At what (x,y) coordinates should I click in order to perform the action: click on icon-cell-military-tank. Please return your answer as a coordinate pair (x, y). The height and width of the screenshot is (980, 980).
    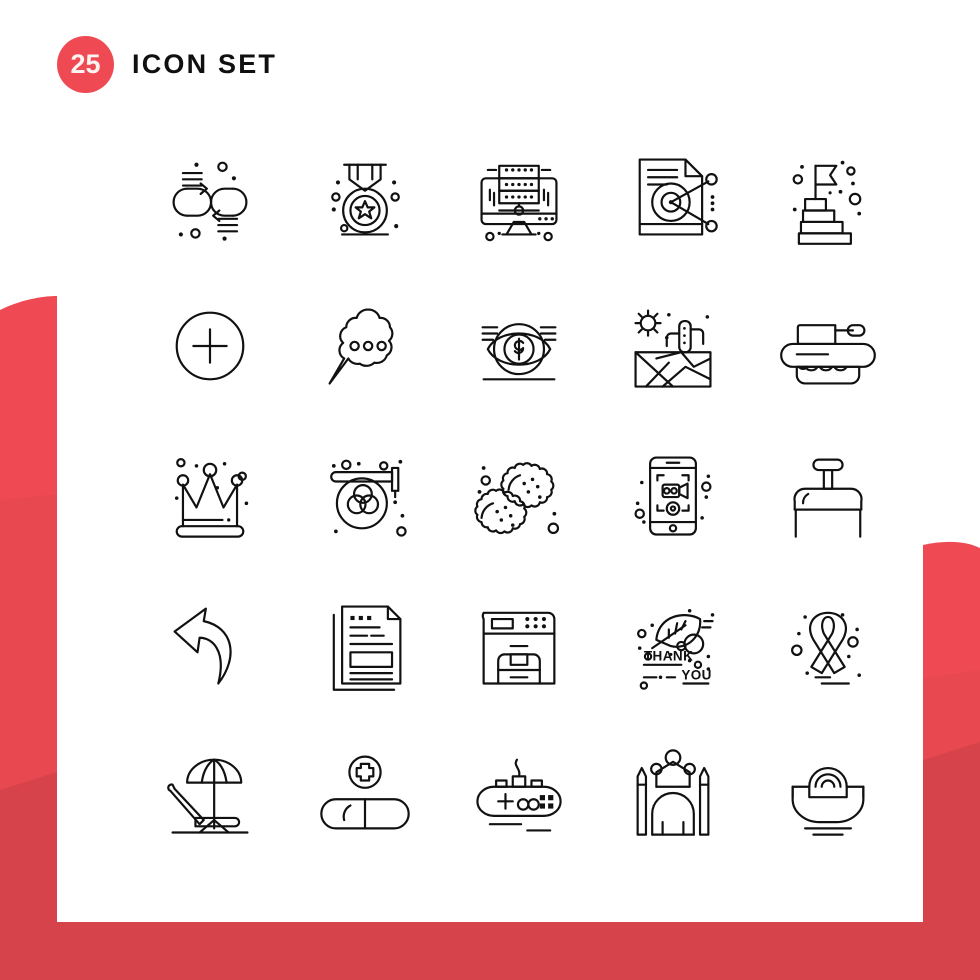
    Looking at the image, I should click on (828, 345).